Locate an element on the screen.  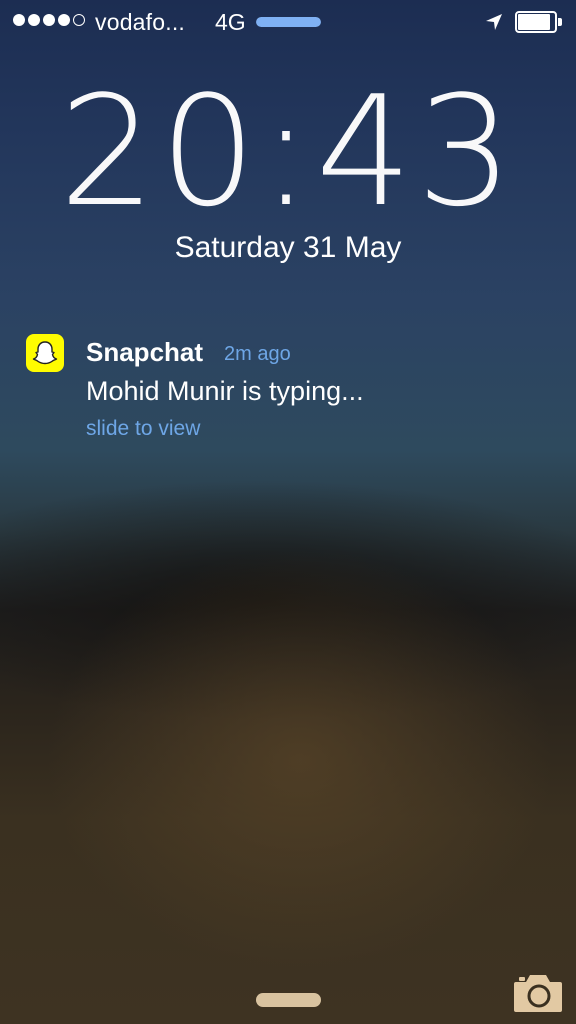
signal-strength-icon is located at coordinates (49, 20).